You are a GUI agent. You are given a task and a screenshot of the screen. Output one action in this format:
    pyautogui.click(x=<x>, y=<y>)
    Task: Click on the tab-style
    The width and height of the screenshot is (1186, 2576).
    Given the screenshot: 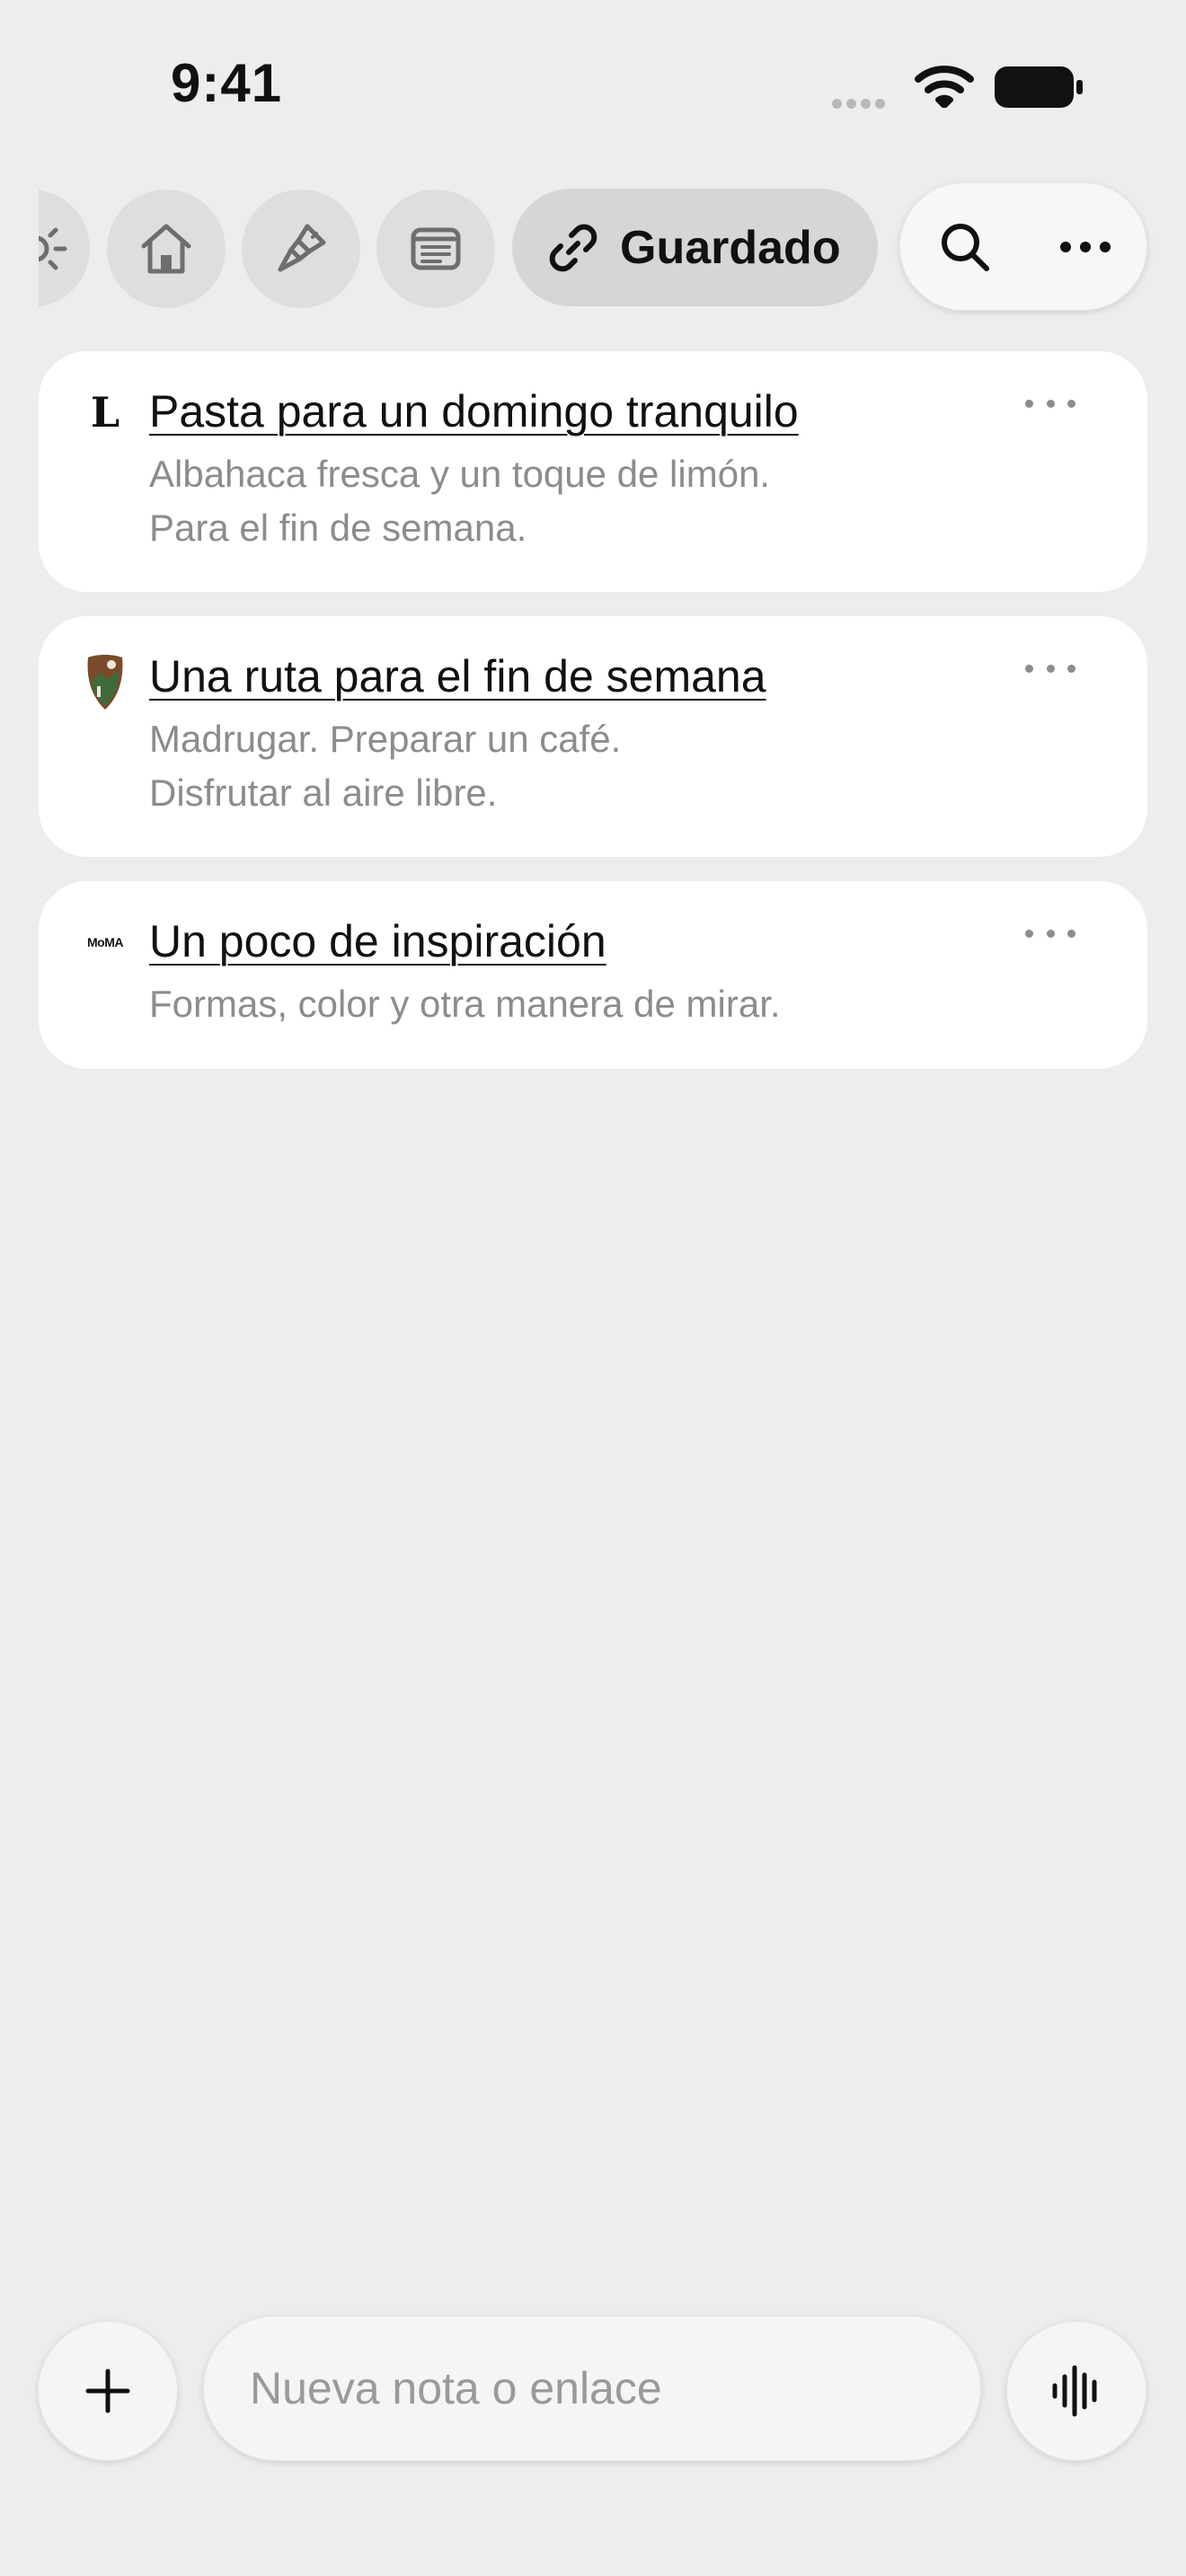 What is the action you would take?
    pyautogui.click(x=301, y=249)
    